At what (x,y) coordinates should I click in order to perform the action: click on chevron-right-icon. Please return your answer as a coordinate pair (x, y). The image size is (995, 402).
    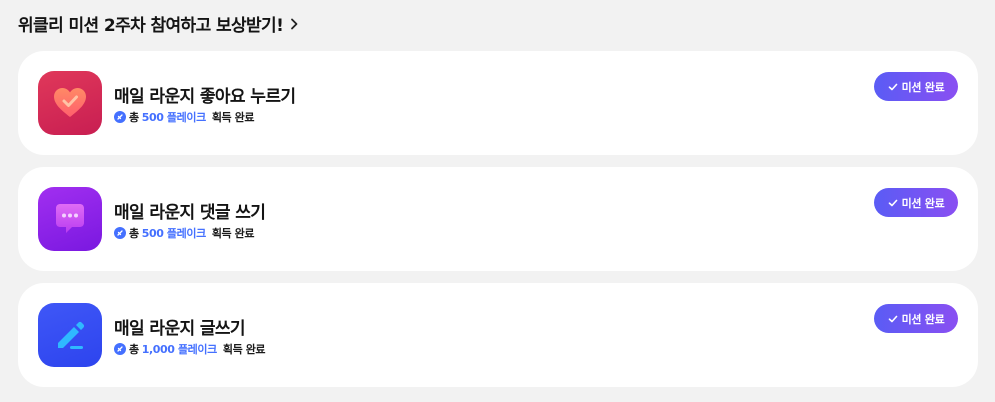
    Looking at the image, I should click on (294, 23).